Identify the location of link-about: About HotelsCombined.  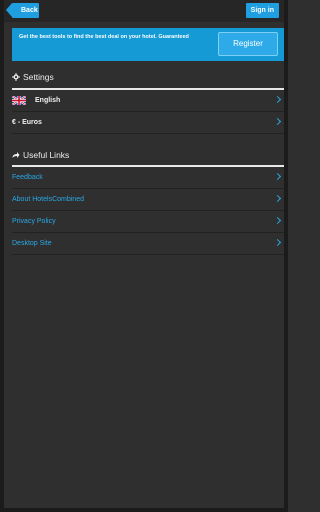
(148, 200).